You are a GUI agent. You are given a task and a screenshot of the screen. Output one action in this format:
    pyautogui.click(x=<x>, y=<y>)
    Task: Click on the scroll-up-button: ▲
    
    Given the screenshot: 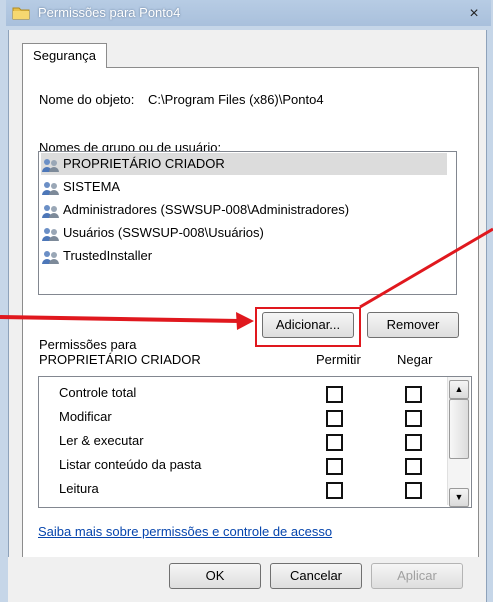 What is the action you would take?
    pyautogui.click(x=459, y=389)
    